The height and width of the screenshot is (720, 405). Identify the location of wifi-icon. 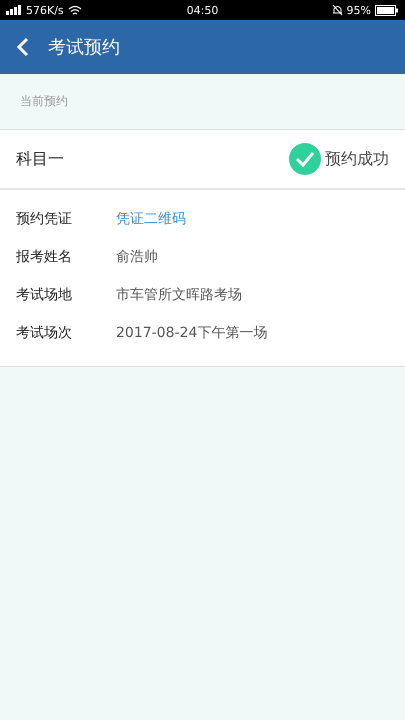
(75, 10).